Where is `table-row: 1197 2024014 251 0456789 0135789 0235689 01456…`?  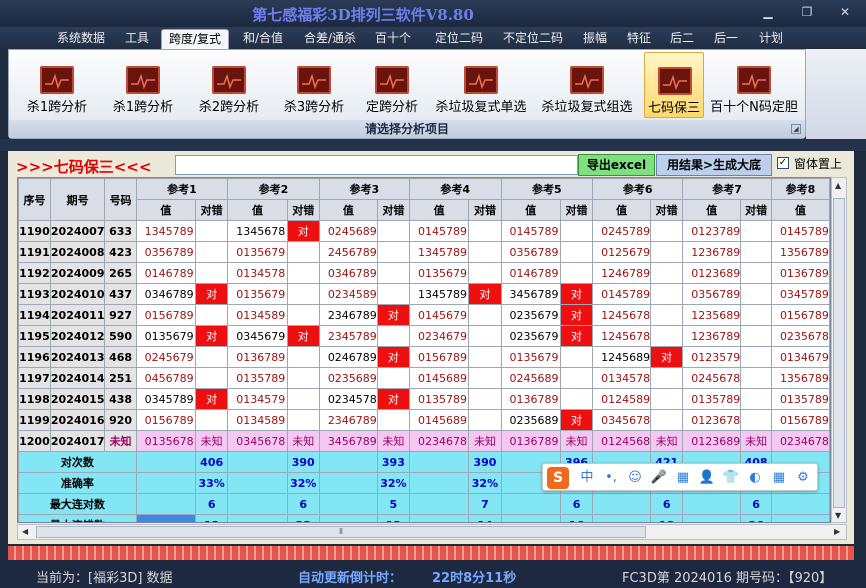 table-row: 1197 2024014 251 0456789 0135789 0235689 01456… is located at coordinates (424, 378).